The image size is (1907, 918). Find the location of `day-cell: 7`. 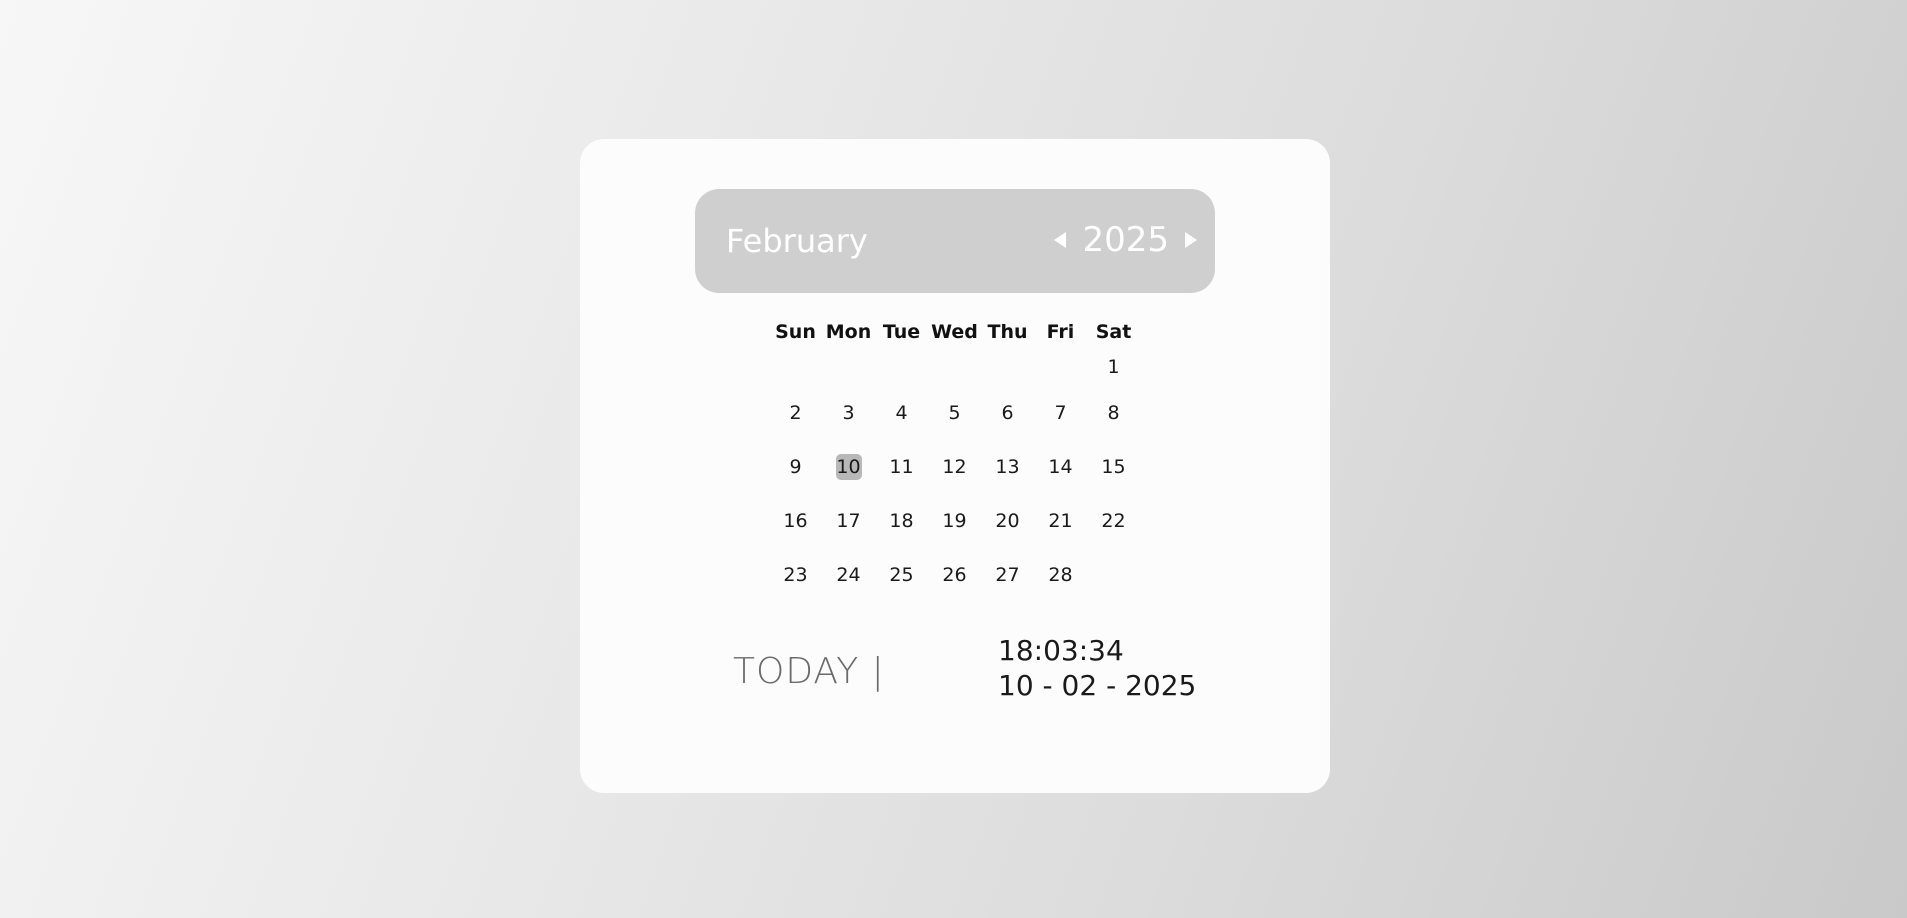

day-cell: 7 is located at coordinates (1061, 413).